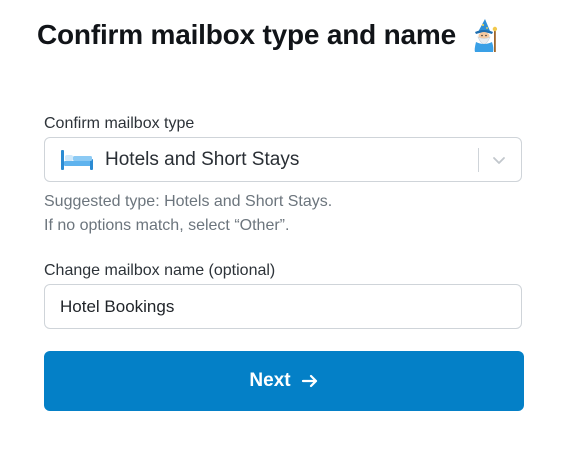  I want to click on mailbox-name-label: Change mailbox name (optional), so click(160, 270).